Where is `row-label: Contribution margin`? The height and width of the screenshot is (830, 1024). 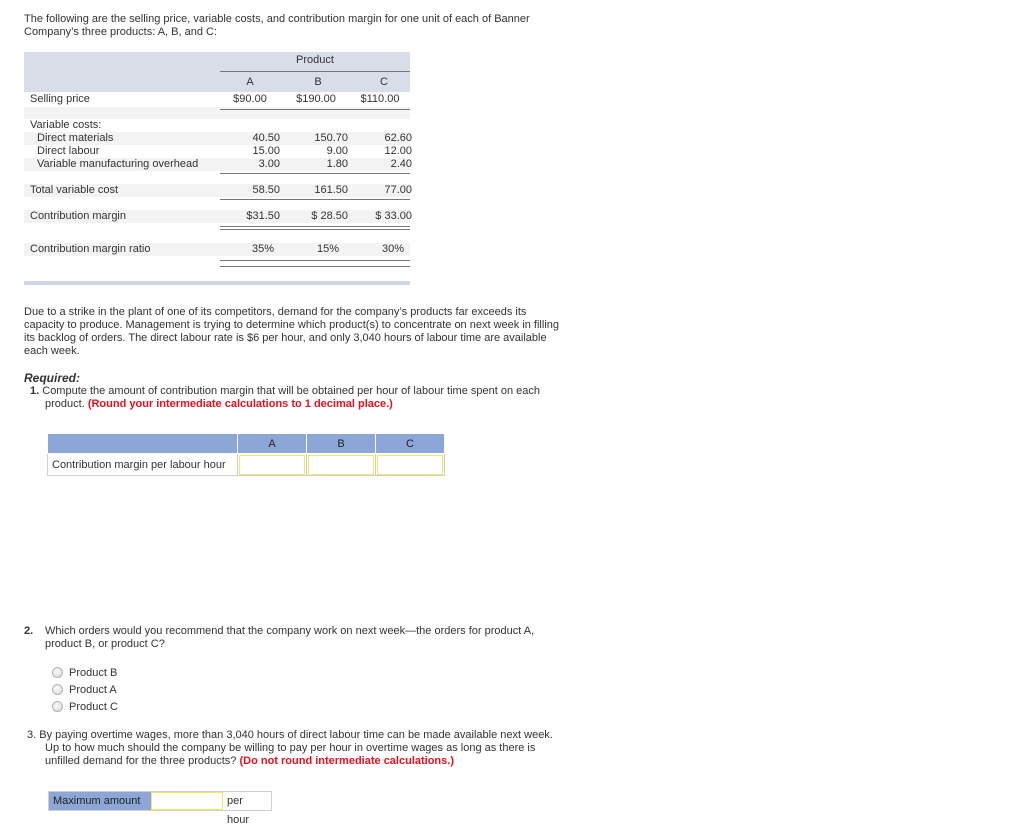
row-label: Contribution margin is located at coordinates (78, 216).